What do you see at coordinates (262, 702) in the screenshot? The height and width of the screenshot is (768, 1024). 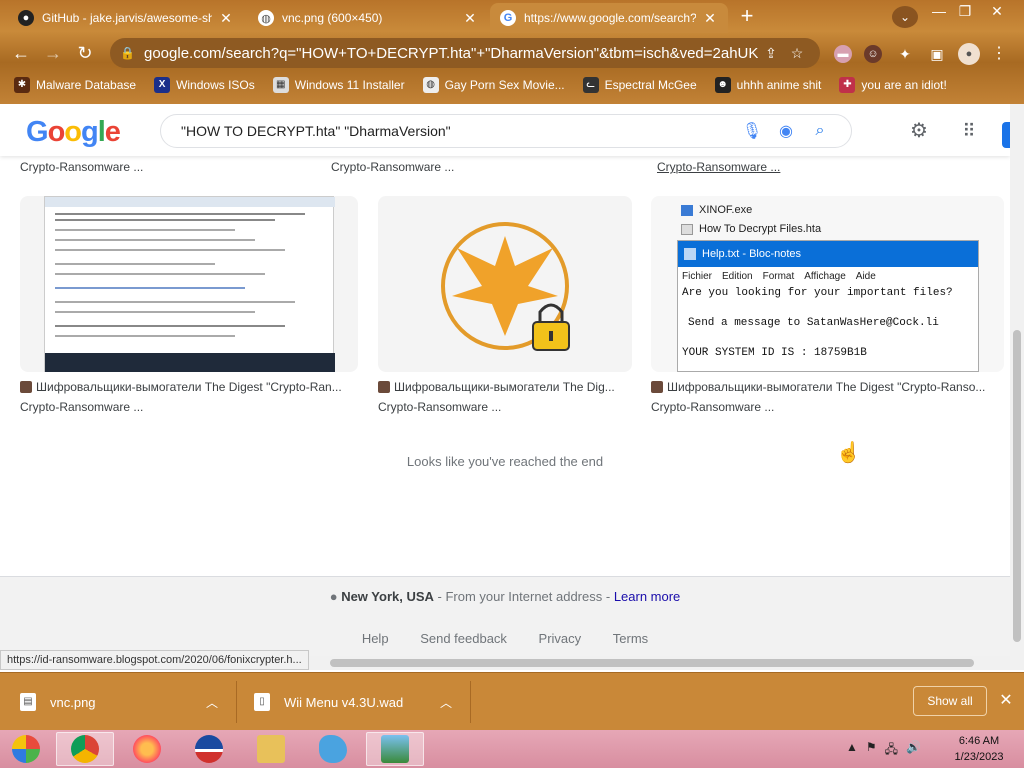 I see `file-icon: ▯` at bounding box center [262, 702].